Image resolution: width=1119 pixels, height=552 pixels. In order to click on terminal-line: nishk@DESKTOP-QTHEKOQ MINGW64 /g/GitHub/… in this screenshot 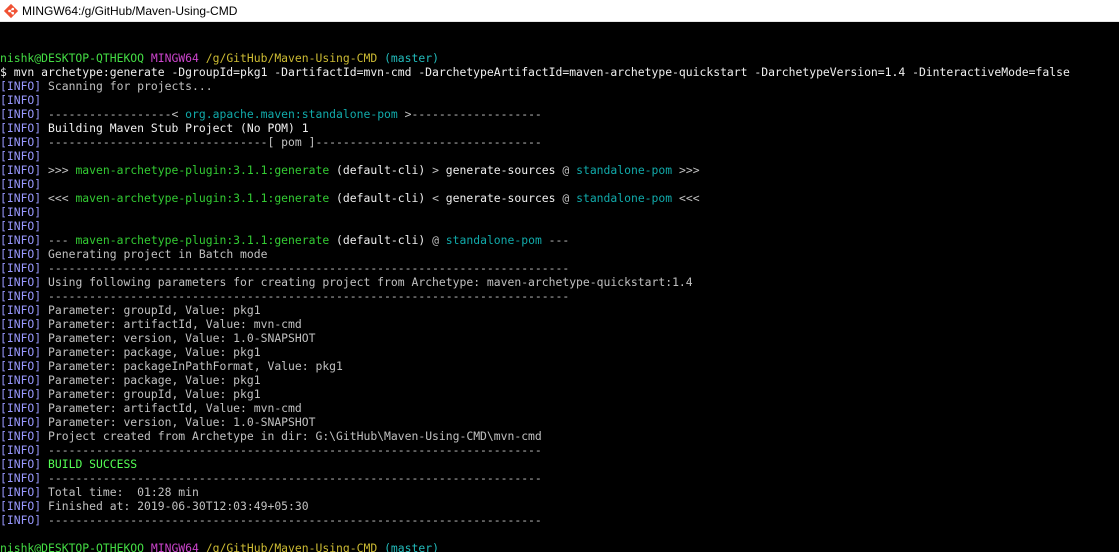, I will do `click(559, 58)`.